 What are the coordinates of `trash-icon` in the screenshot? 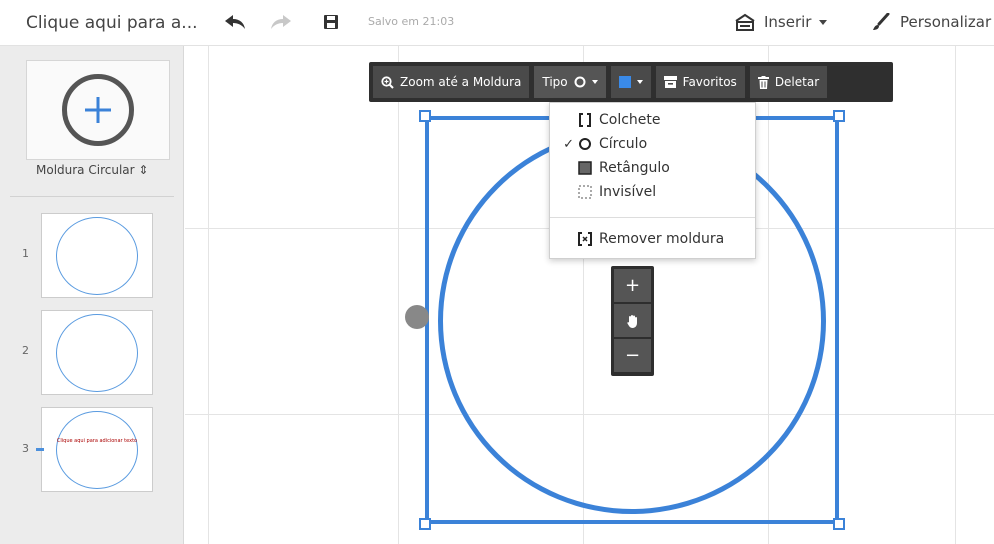 It's located at (763, 82).